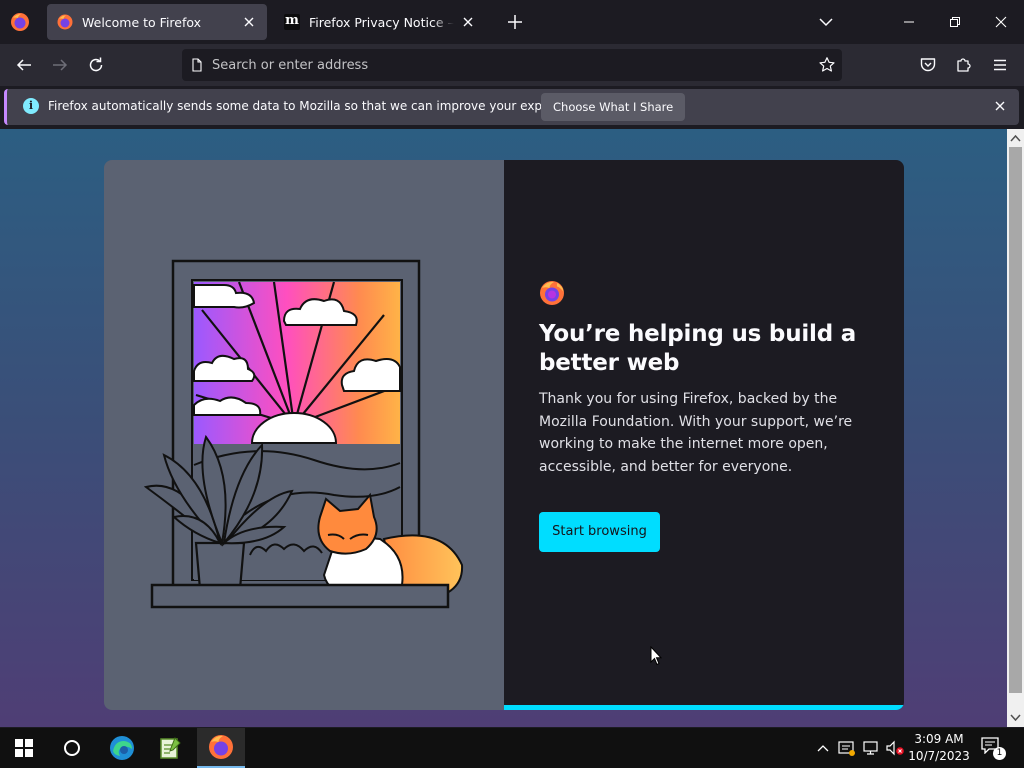  I want to click on mouse-cursor-icon, so click(656, 656).